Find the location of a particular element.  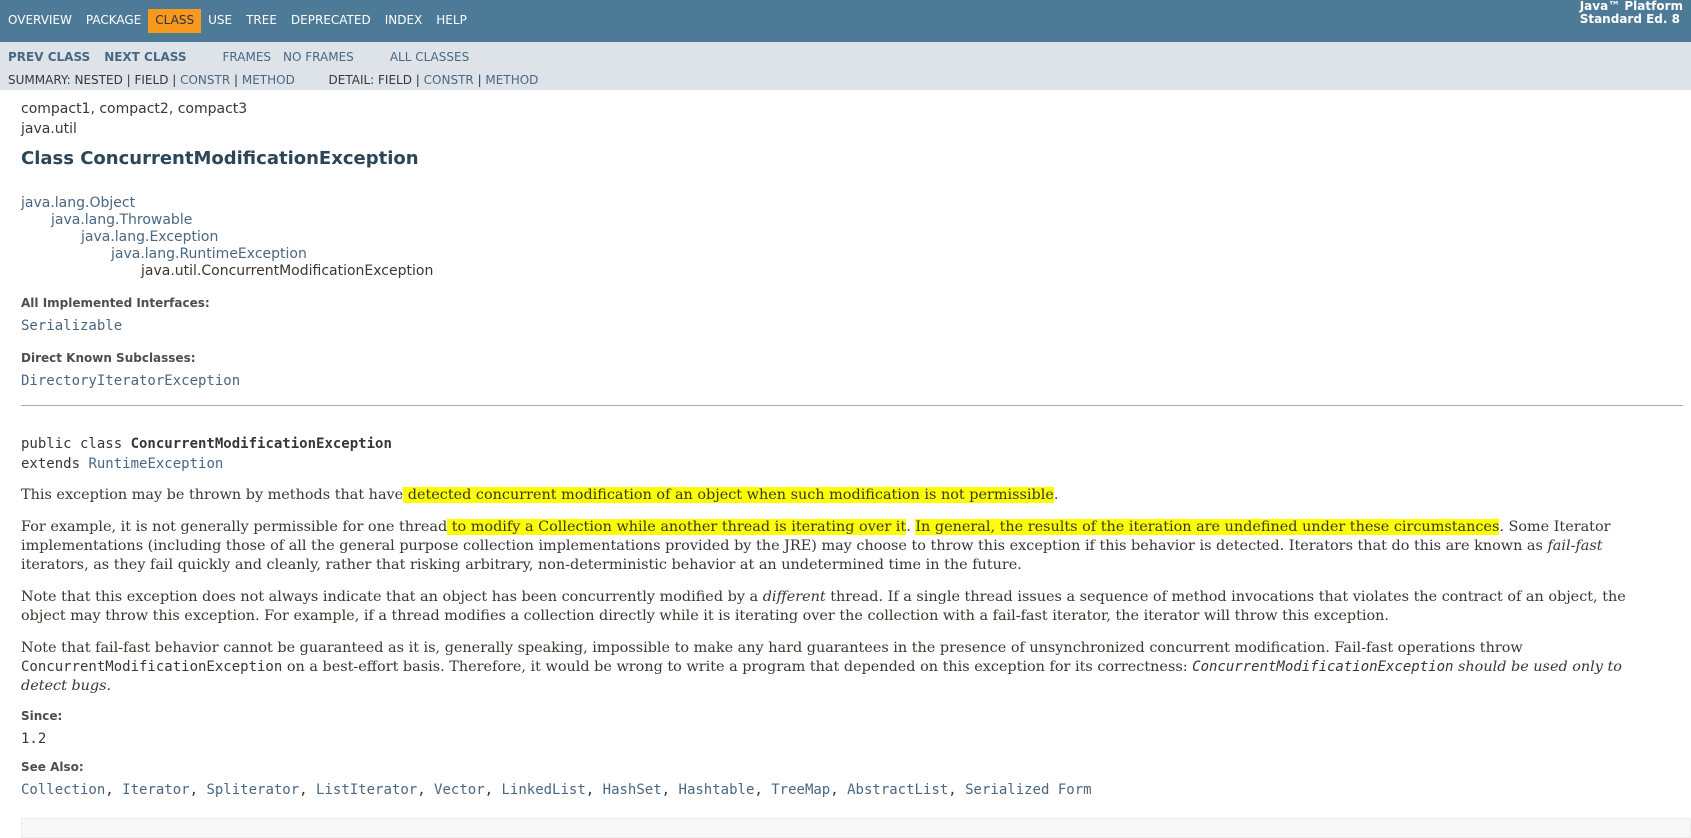

see-also-link: HashSet is located at coordinates (632, 790).